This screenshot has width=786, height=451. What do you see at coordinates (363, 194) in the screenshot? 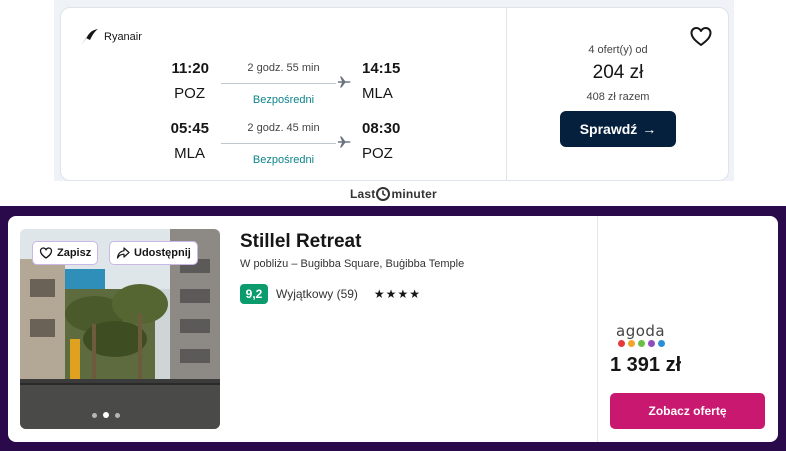
I see `brand-prefix: Last` at bounding box center [363, 194].